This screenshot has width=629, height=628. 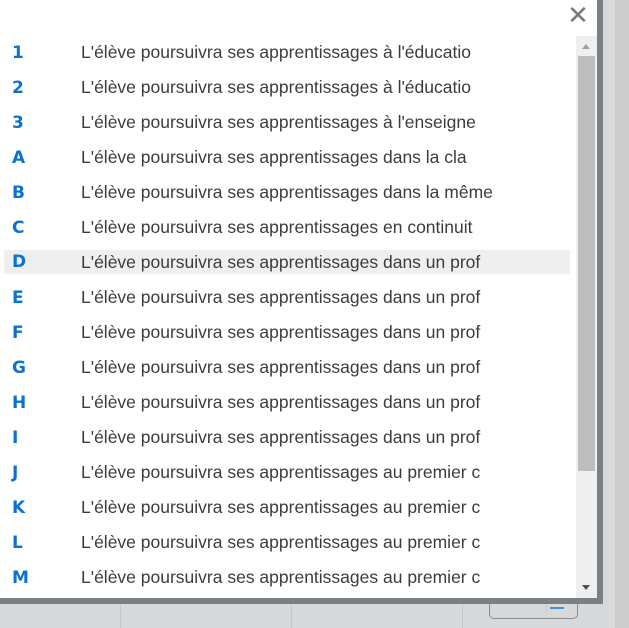 What do you see at coordinates (586, 263) in the screenshot?
I see `scrollbar-thumb` at bounding box center [586, 263].